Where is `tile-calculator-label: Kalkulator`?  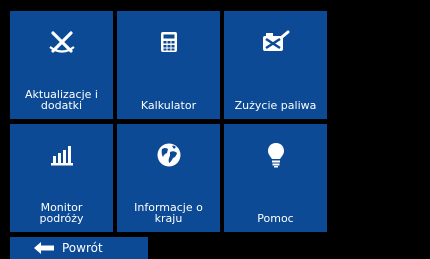 tile-calculator-label: Kalkulator is located at coordinates (168, 105).